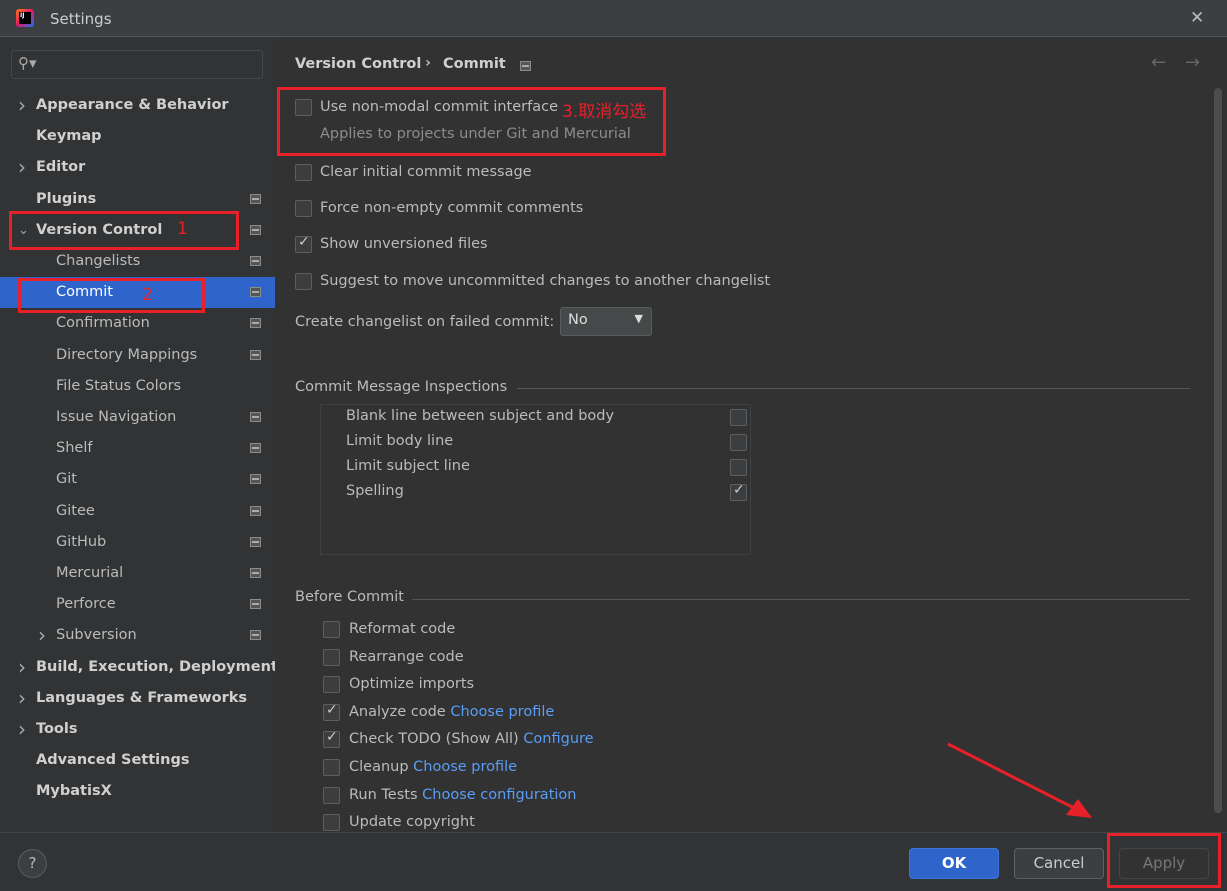 This screenshot has height=891, width=1227. What do you see at coordinates (1218, 450) in the screenshot?
I see `scrollbar` at bounding box center [1218, 450].